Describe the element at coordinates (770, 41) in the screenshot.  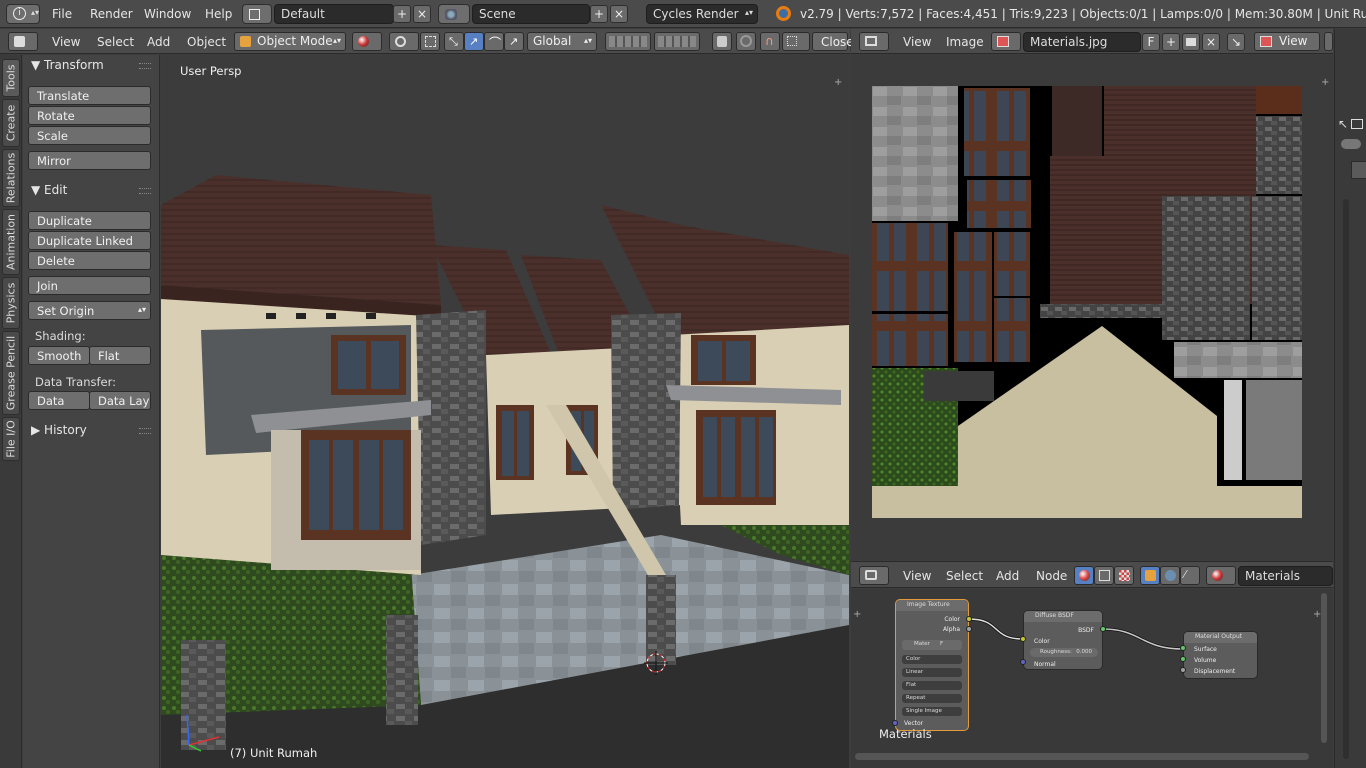
I see `snap-toggle: ∩` at that location.